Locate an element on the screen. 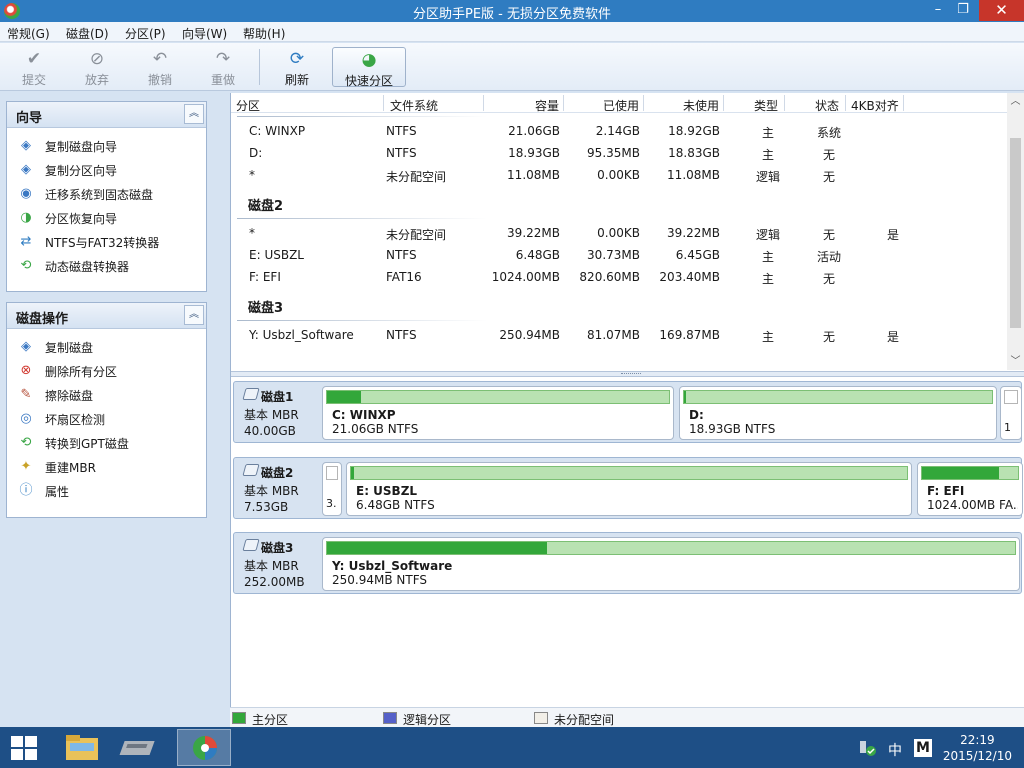  vertical-scrollbar: ︿ ﹀ is located at coordinates (1015, 231).